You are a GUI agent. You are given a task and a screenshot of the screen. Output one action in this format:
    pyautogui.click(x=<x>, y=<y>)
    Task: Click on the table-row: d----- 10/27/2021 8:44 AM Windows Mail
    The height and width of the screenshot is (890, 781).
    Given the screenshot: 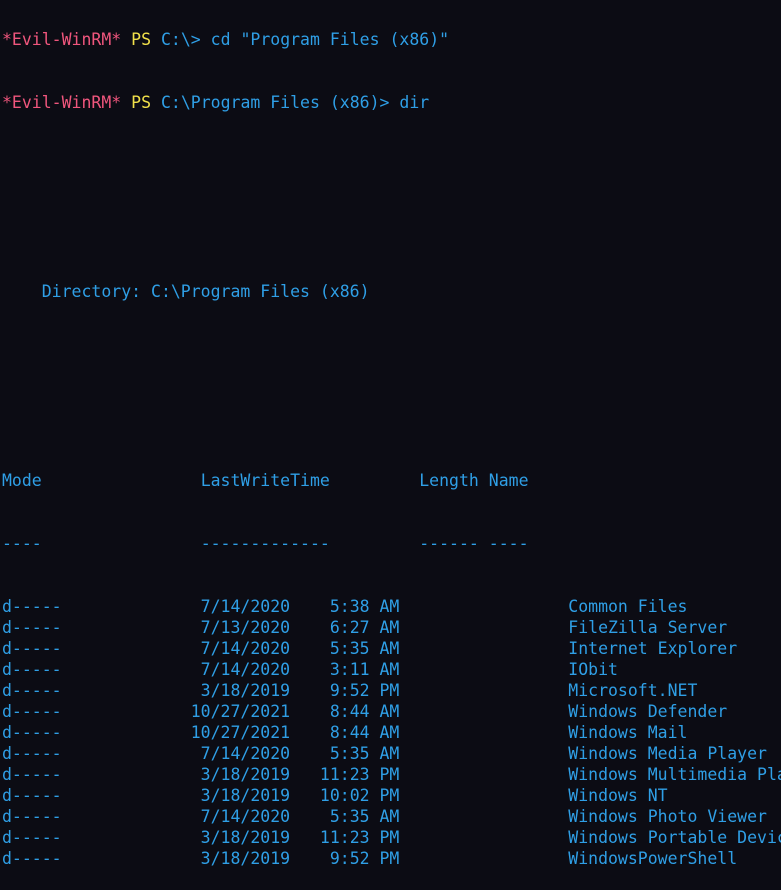 What is the action you would take?
    pyautogui.click(x=391, y=732)
    